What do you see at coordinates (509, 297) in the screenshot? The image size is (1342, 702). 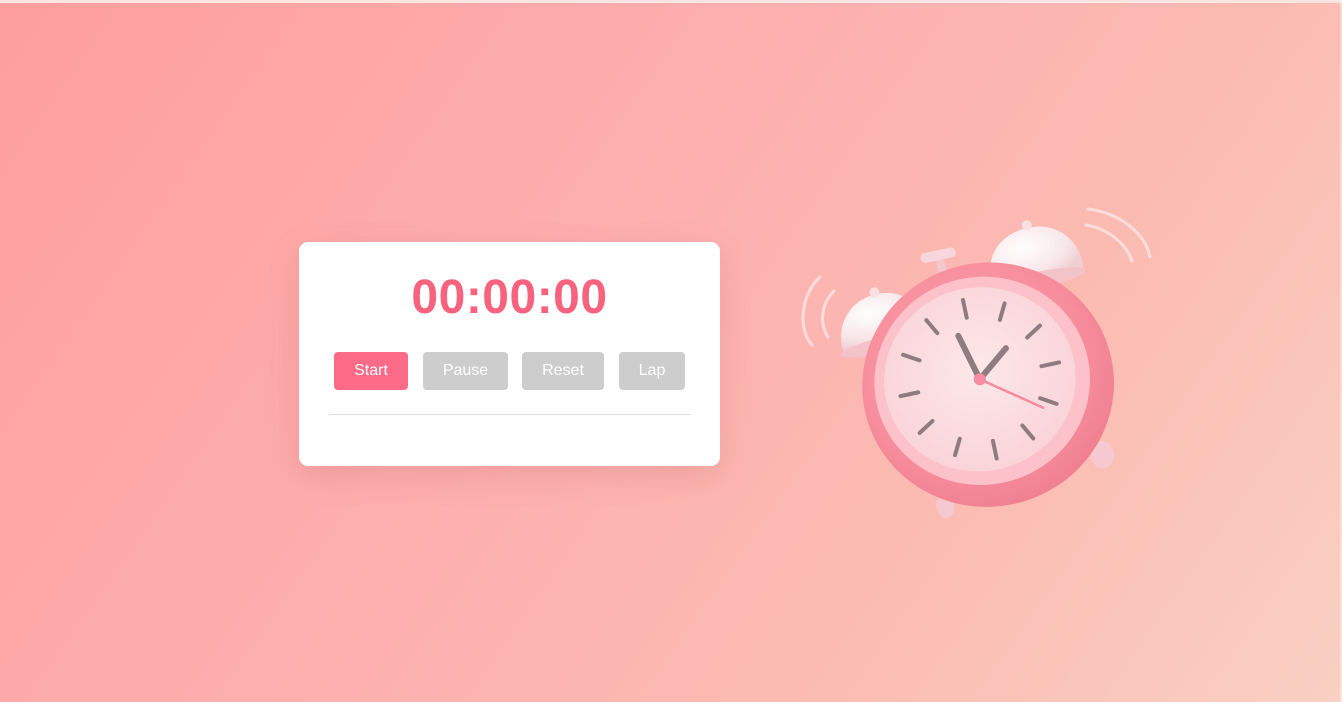 I see `stopwatch-display: 00:00:00` at bounding box center [509, 297].